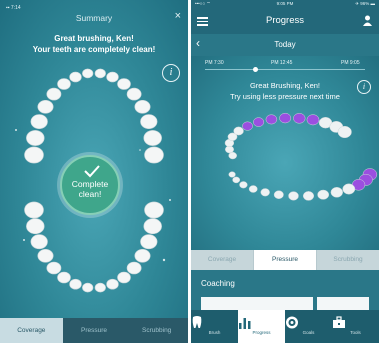 The image size is (379, 343). I want to click on toolbox-icon, so click(339, 322).